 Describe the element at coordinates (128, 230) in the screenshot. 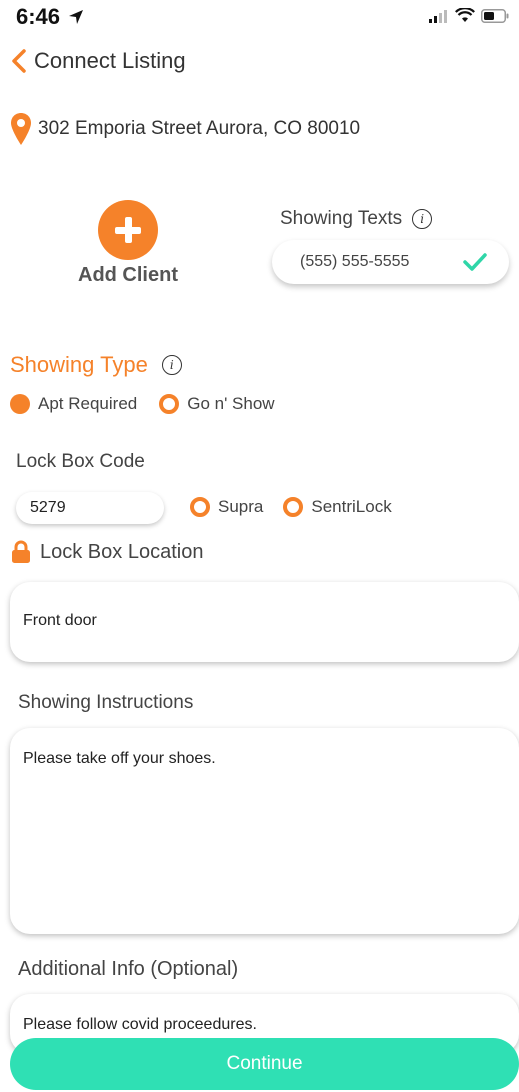

I see `plus-icon` at that location.